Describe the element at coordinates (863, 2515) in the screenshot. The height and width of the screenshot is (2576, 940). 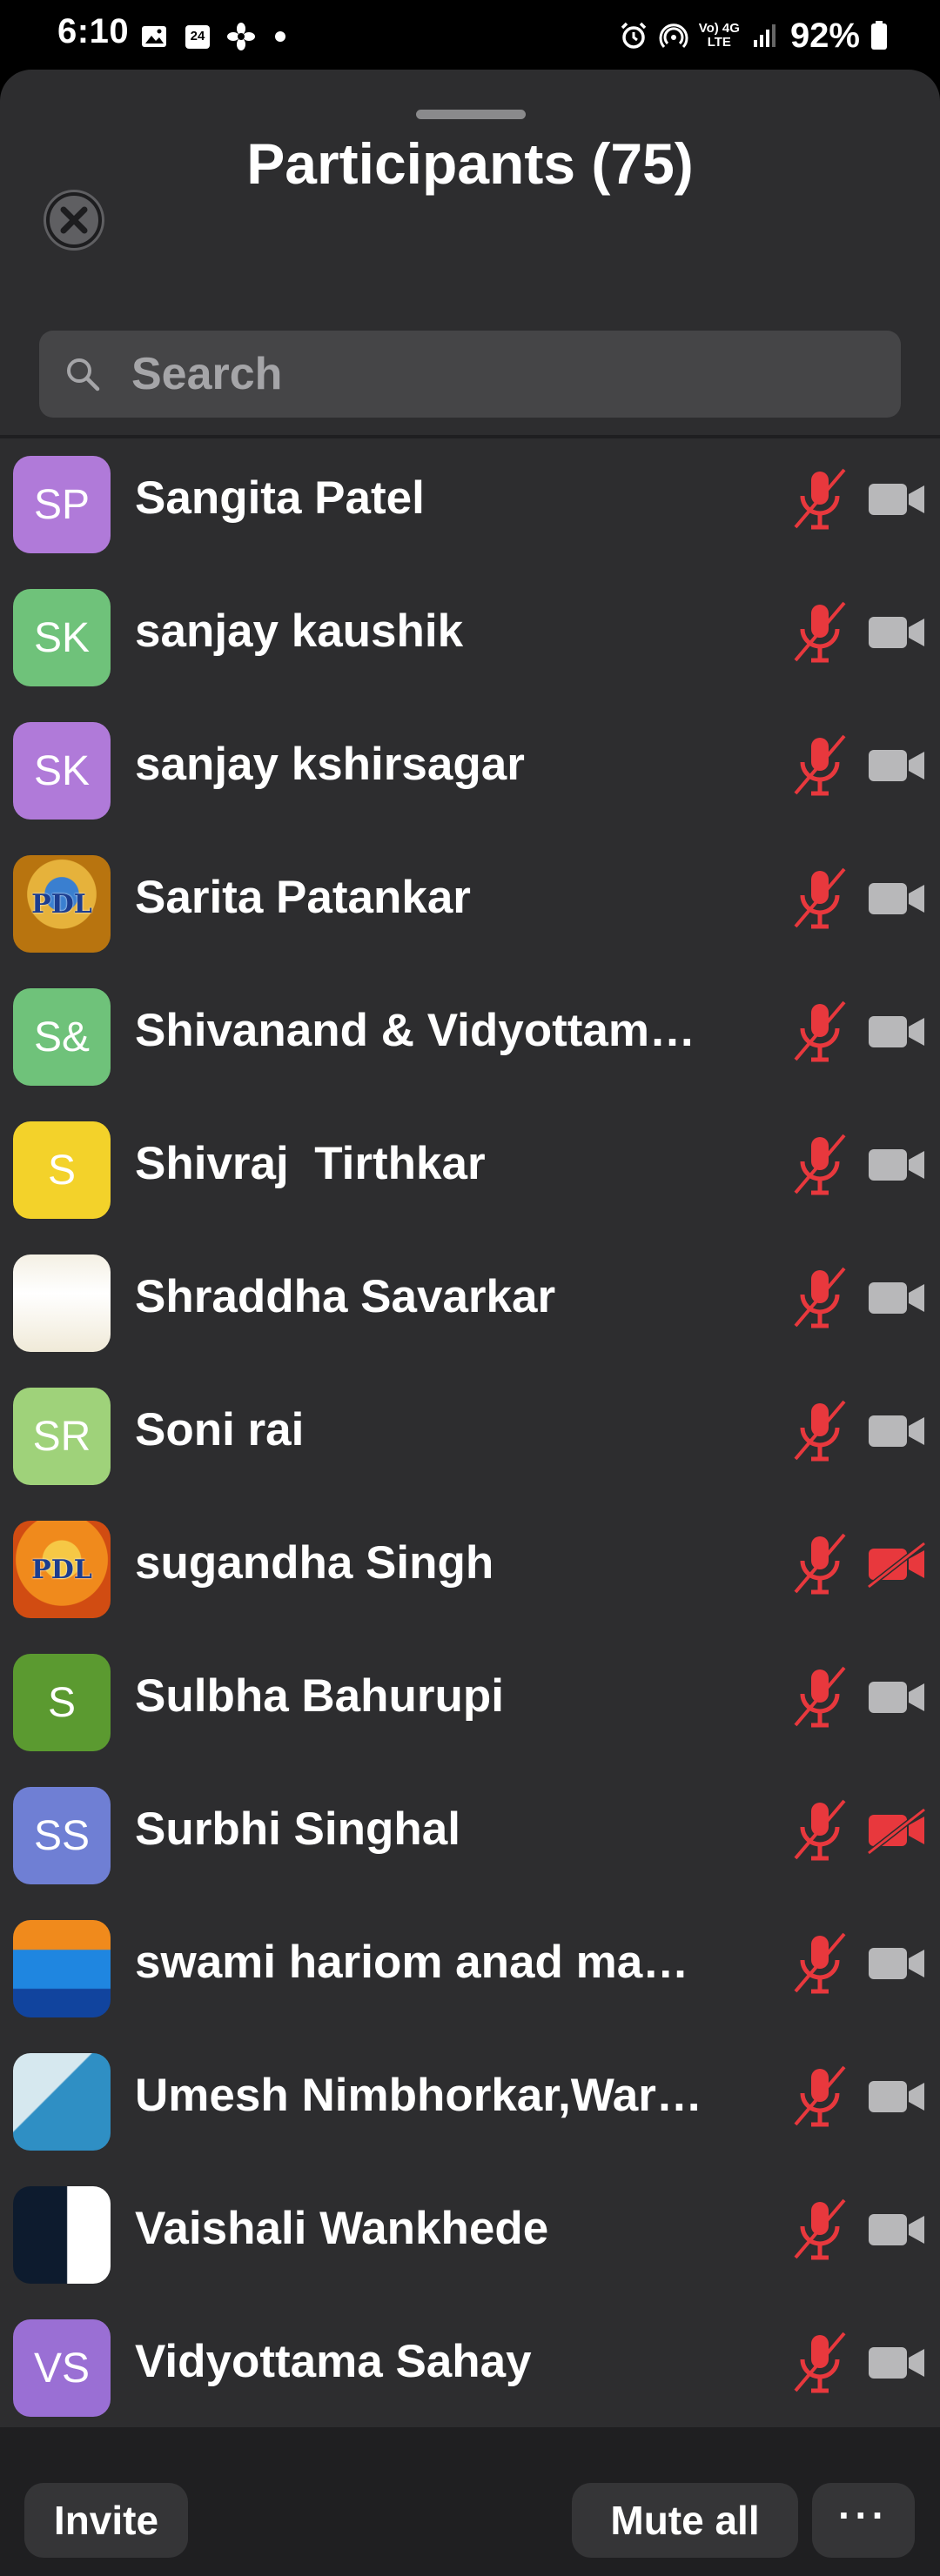
I see `more-icon: ···` at that location.